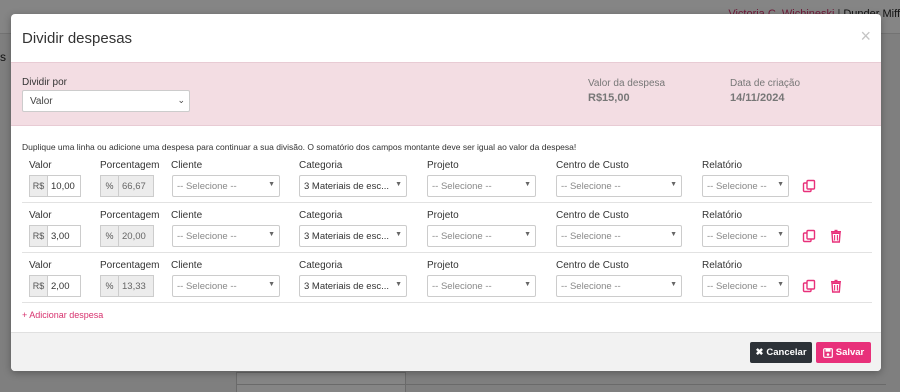 The image size is (900, 392). I want to click on times-icon: ✖, so click(759, 352).